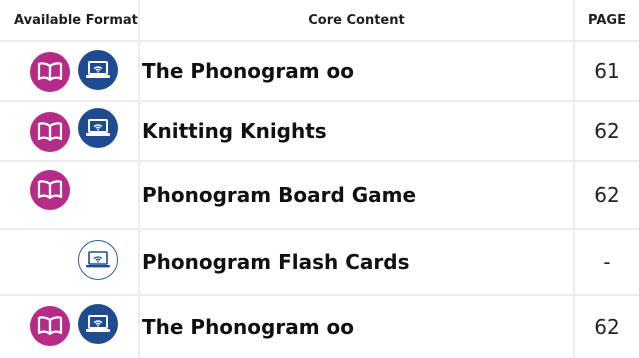 The width and height of the screenshot is (639, 358). I want to click on page-cell: -, so click(607, 262).